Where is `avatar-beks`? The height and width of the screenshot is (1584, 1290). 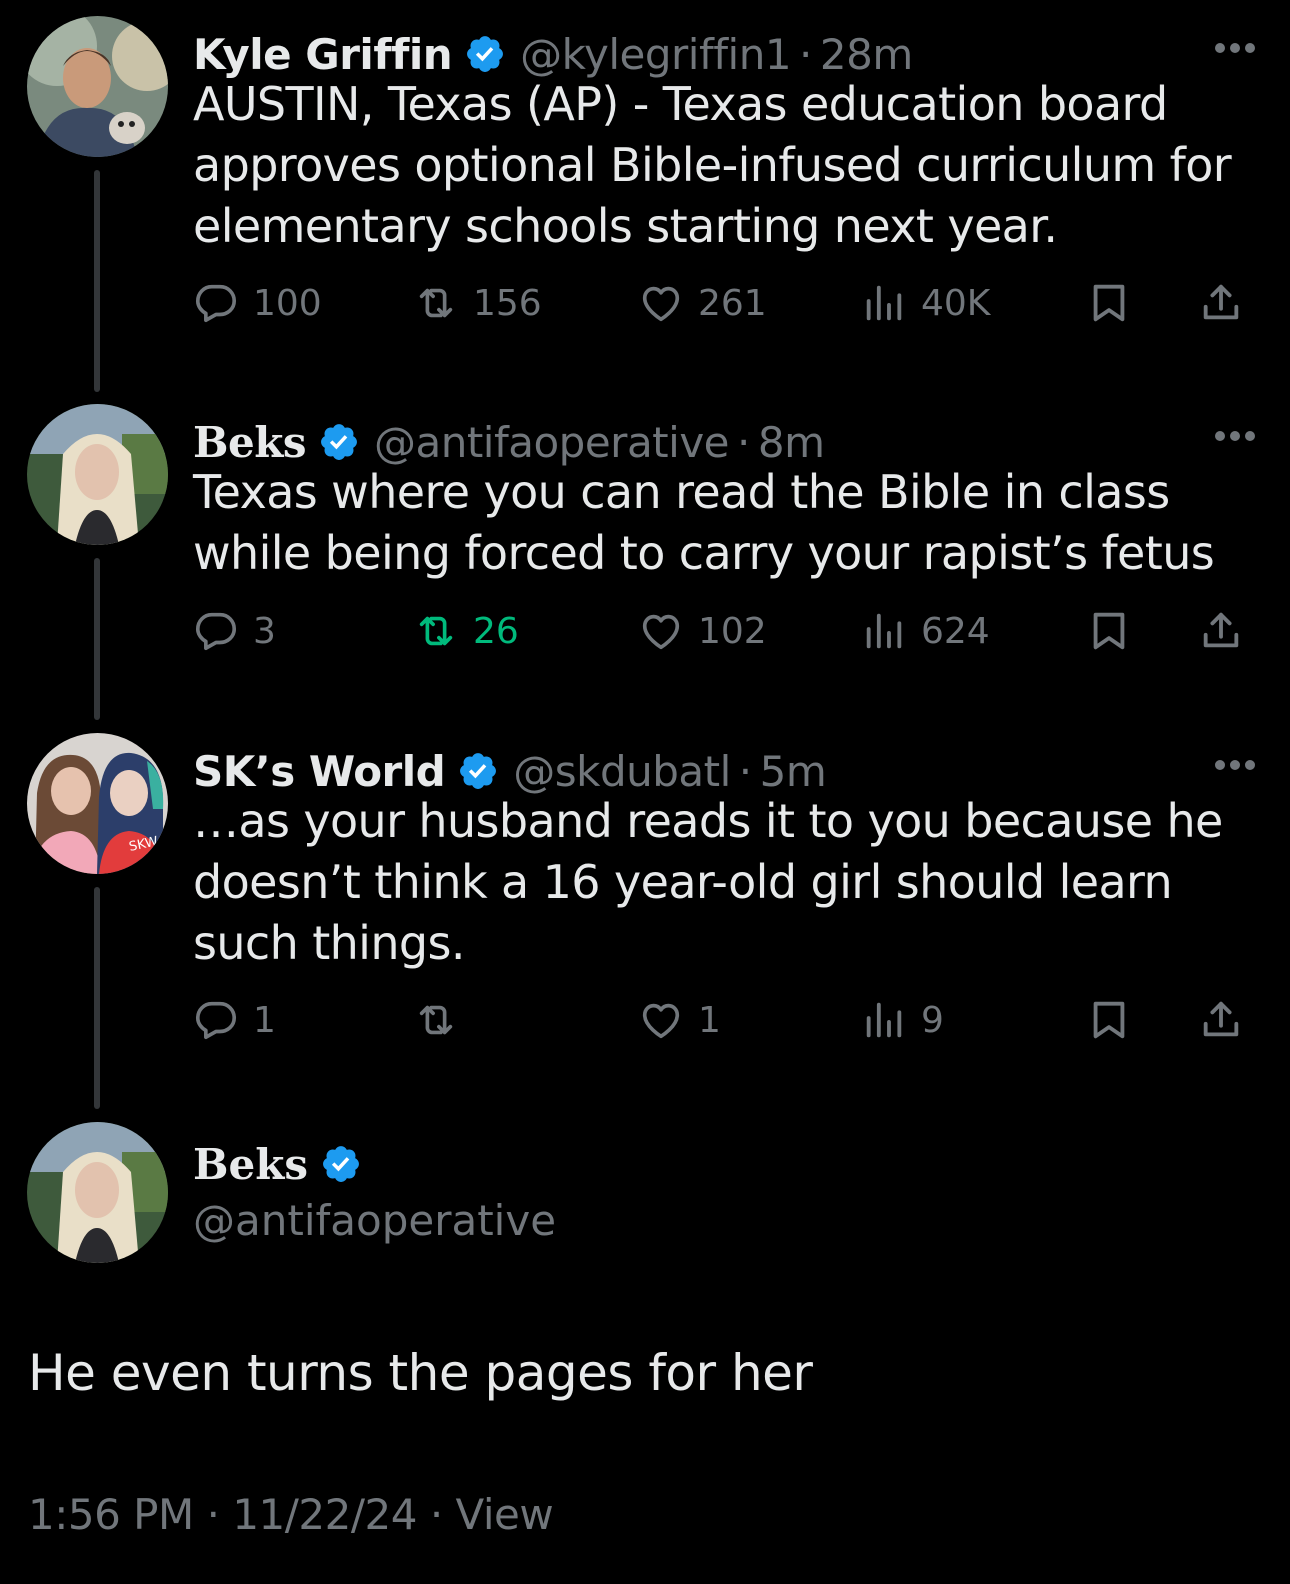 avatar-beks is located at coordinates (97, 474).